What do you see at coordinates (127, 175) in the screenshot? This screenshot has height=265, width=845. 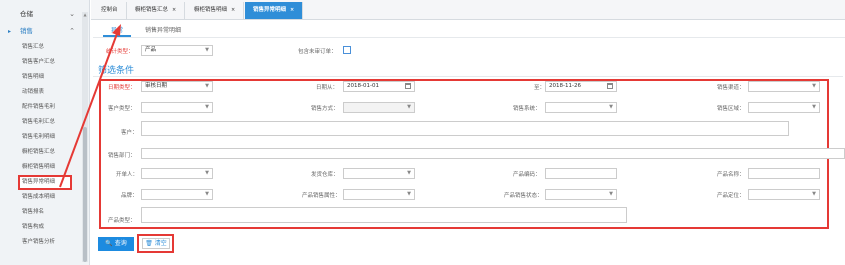 I see `creator-label: 开单人：` at bounding box center [127, 175].